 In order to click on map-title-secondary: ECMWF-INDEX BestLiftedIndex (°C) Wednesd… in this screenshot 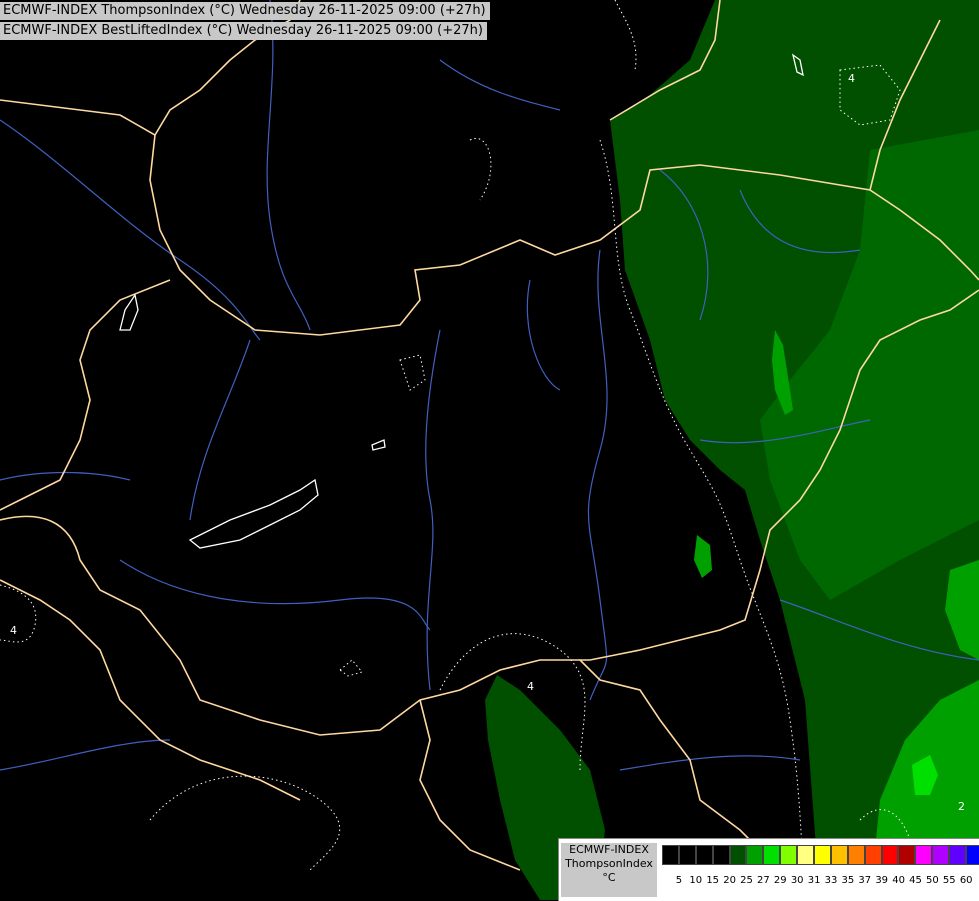, I will do `click(243, 31)`.